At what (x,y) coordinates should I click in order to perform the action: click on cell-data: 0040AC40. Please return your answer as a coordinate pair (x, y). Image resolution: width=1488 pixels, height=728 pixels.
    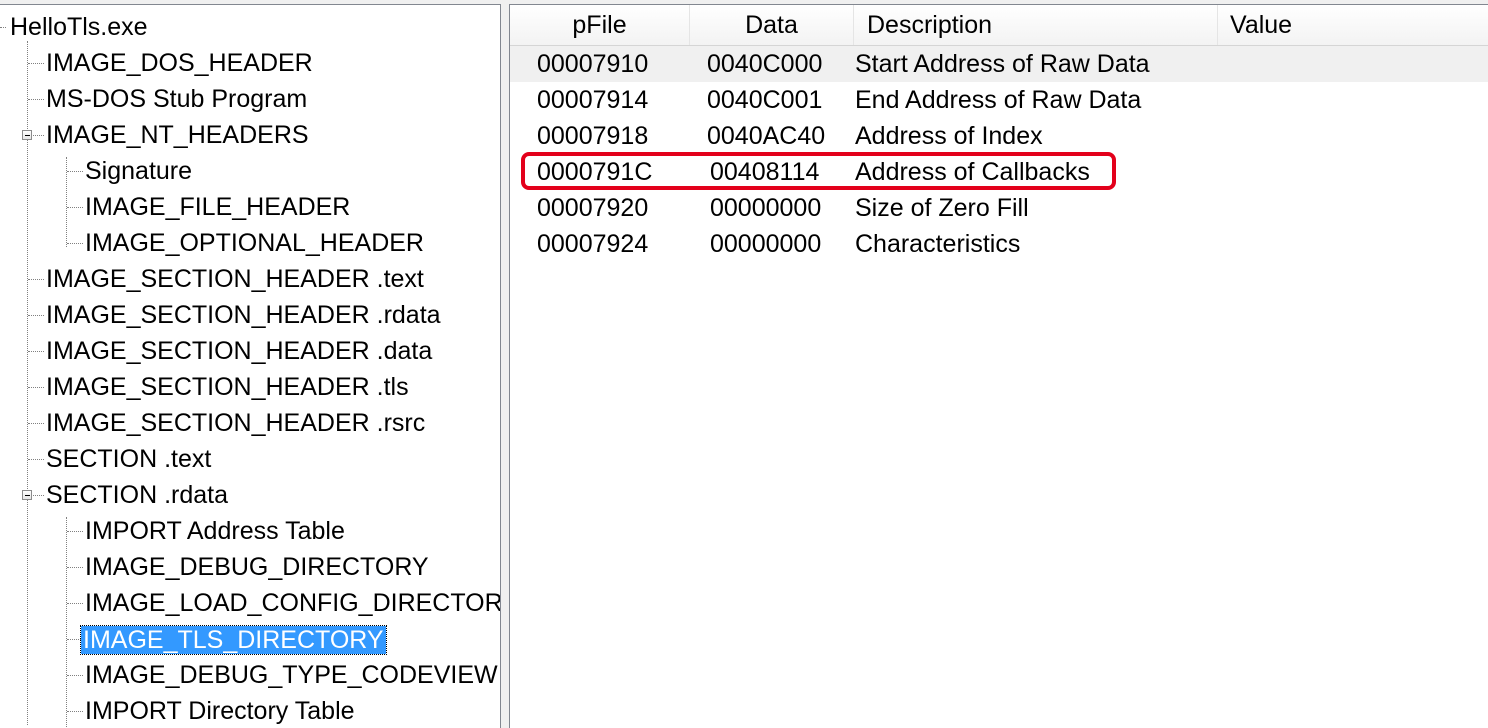
    Looking at the image, I should click on (766, 136).